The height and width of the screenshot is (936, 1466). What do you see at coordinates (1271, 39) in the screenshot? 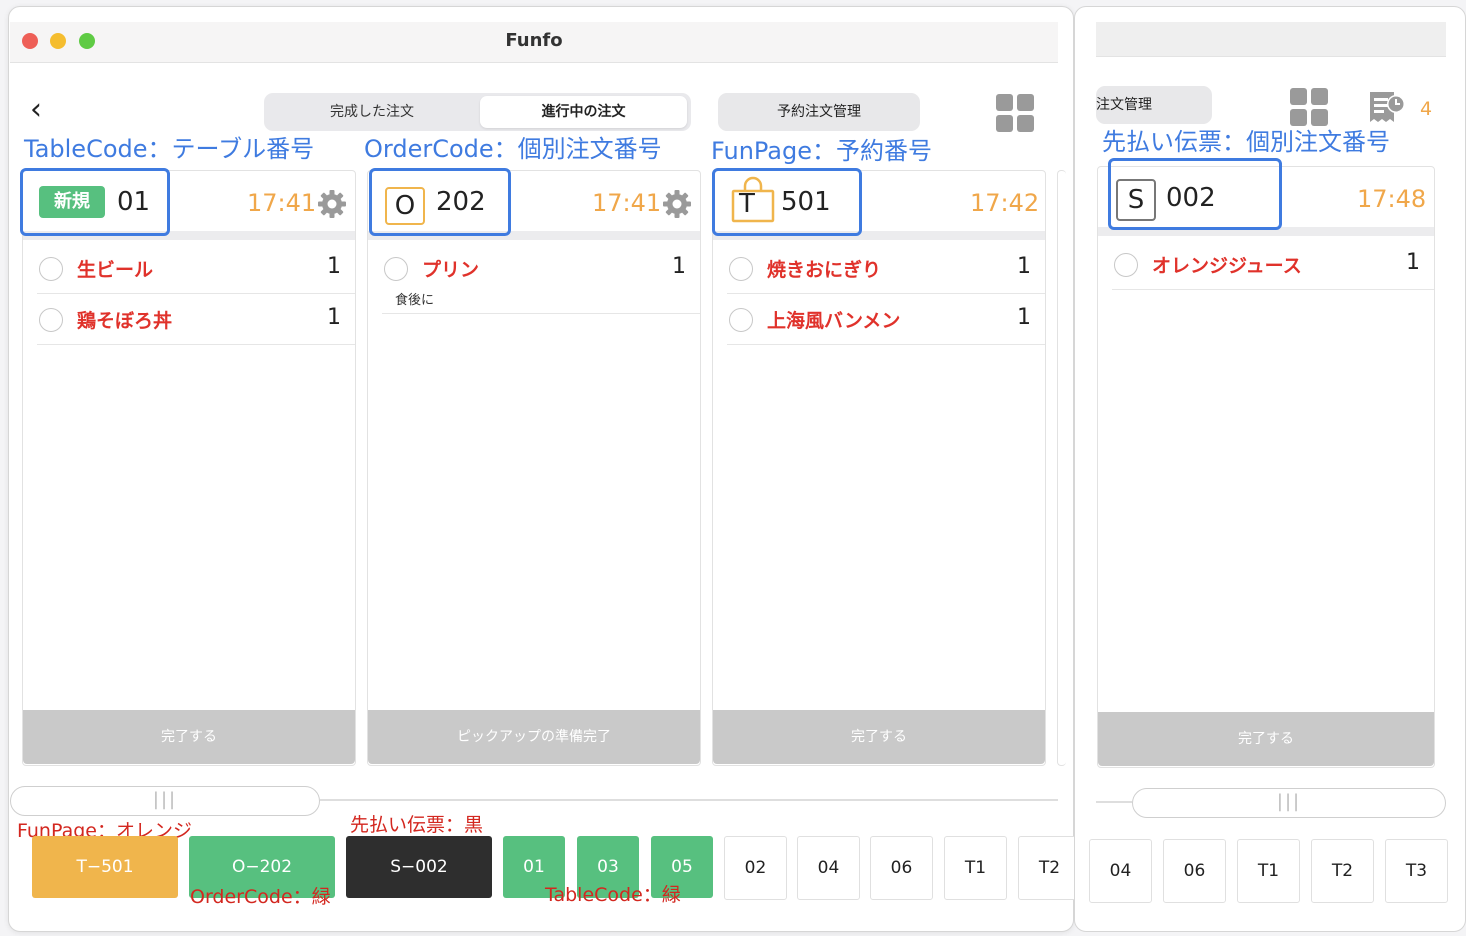
I see `second-title-bar` at bounding box center [1271, 39].